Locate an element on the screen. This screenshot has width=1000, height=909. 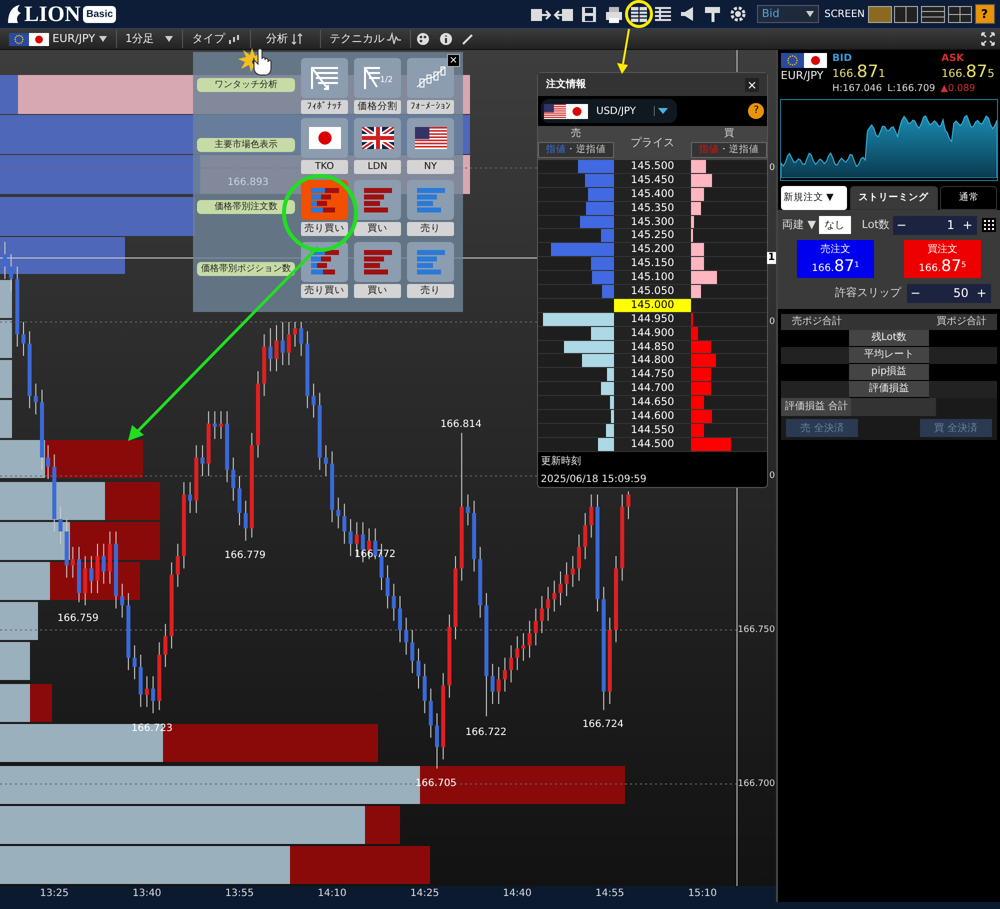
menu-row-label: 価格帯別注文数 is located at coordinates (246, 207).